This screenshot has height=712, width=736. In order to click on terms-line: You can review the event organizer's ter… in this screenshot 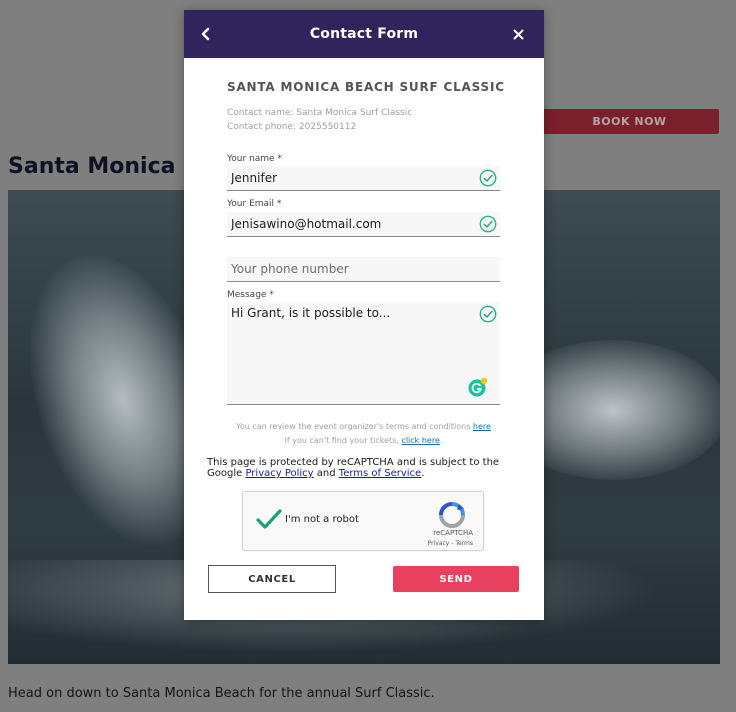, I will do `click(363, 426)`.